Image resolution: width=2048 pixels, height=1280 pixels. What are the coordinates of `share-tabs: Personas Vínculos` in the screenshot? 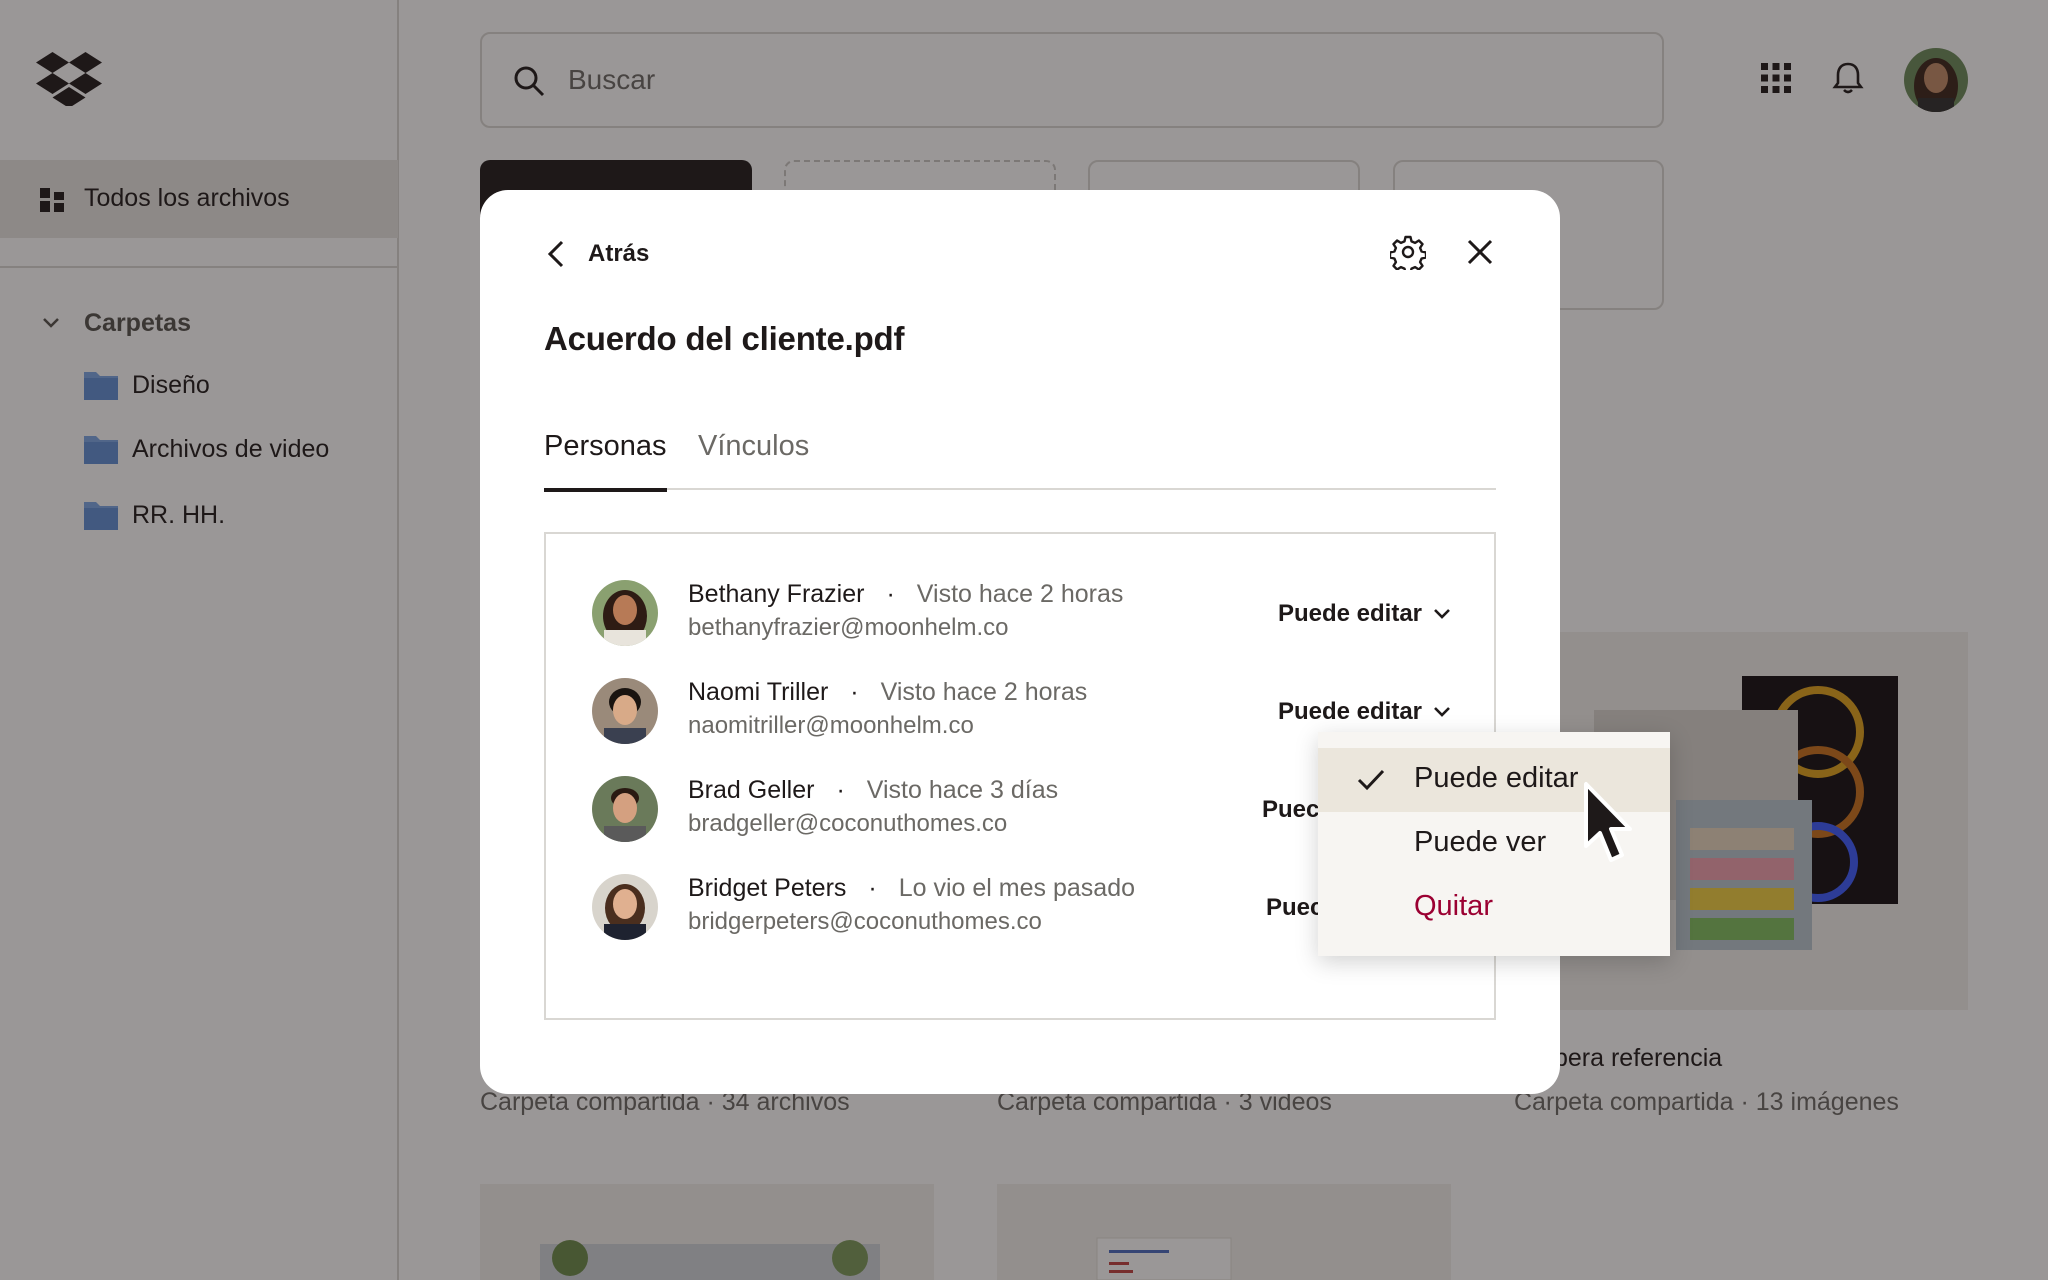 It's located at (1020, 461).